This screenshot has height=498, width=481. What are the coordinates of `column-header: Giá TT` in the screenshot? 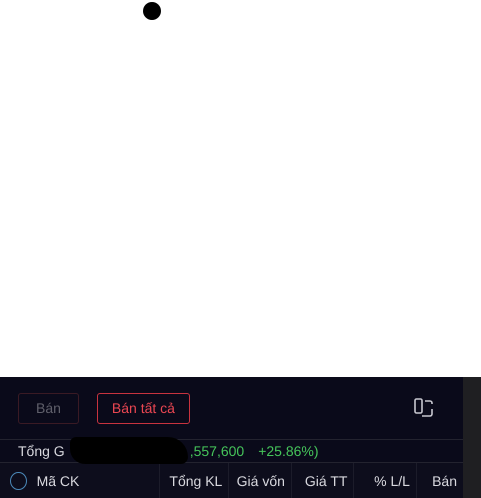 It's located at (323, 480).